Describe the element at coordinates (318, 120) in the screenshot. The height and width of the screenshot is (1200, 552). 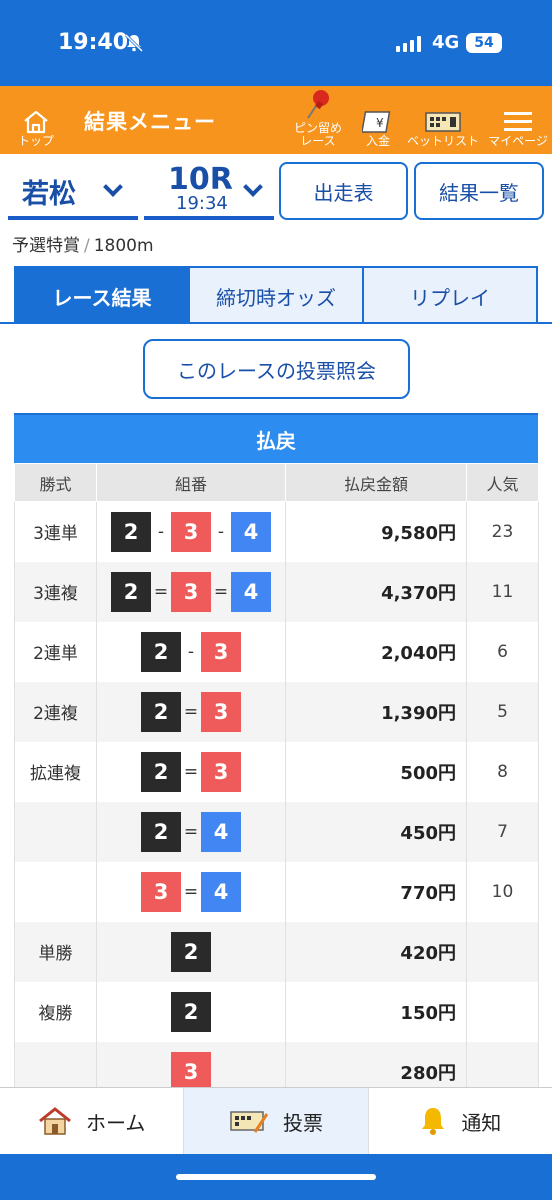
I see `pin-race-button: ピン留め レース` at that location.